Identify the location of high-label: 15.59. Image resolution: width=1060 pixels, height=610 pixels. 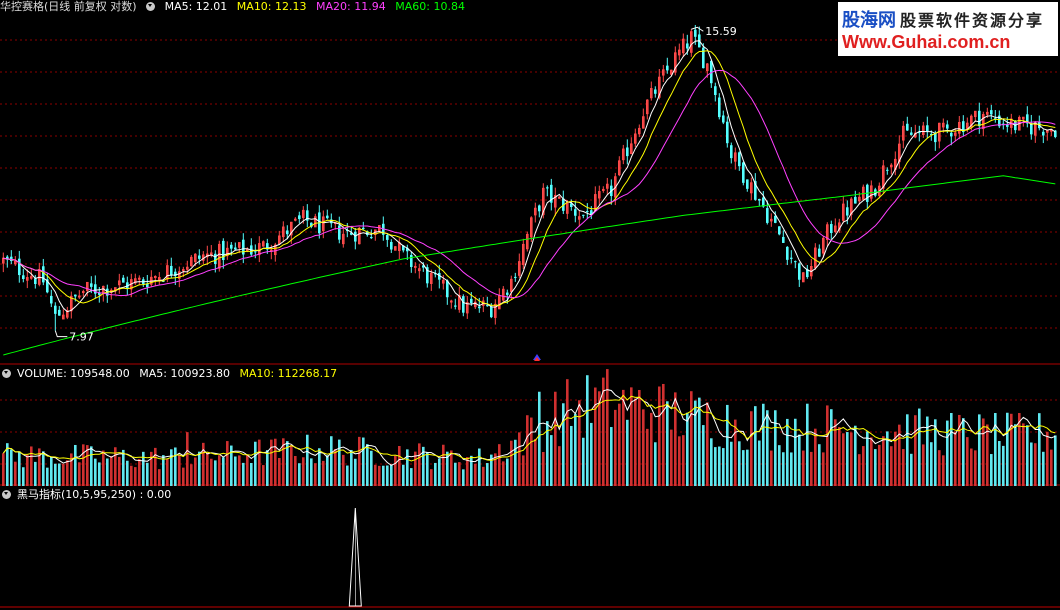
(721, 31).